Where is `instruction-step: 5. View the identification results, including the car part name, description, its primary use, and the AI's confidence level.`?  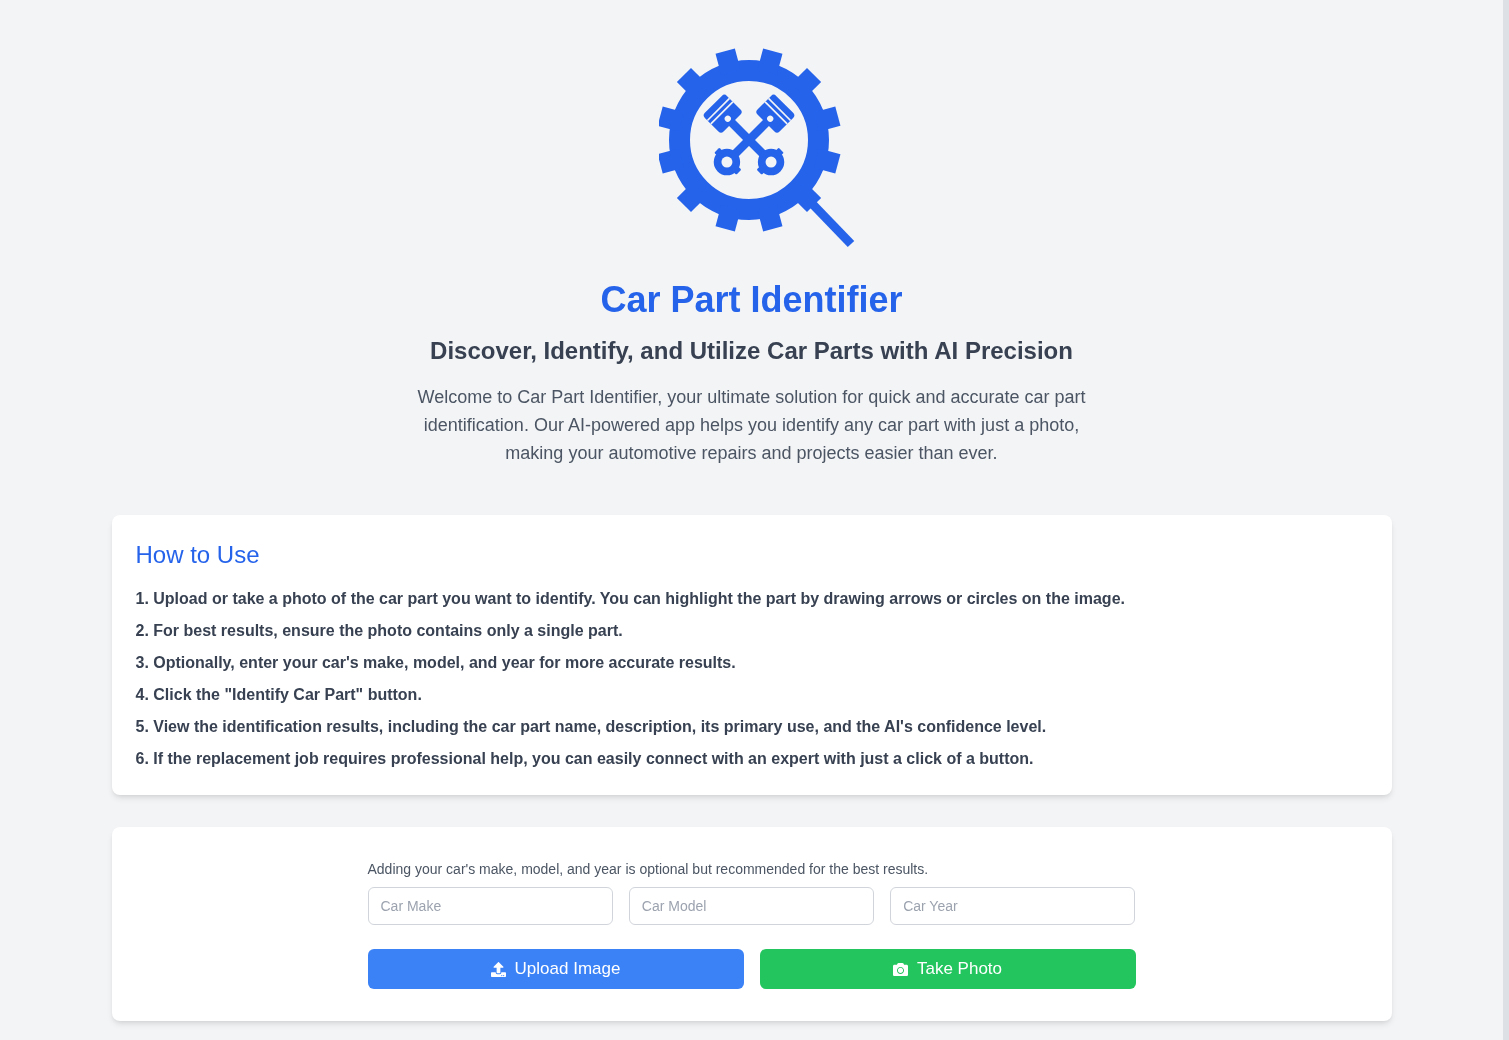
instruction-step: 5. View the identification results, including the car part name, description, its primary use, and the AI's confidence level. is located at coordinates (751, 727).